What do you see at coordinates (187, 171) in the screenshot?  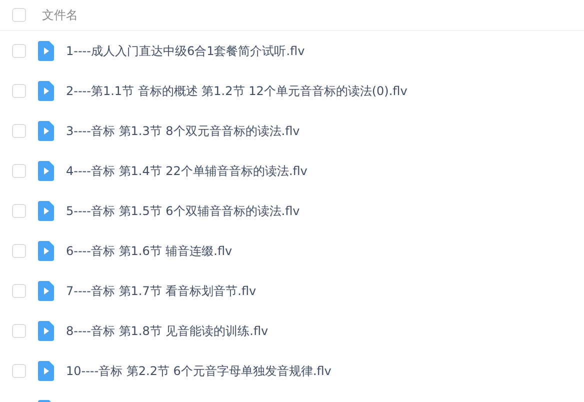 I see `file-name: 4----音标 第1.4节 22个单辅音音标的读法.flv` at bounding box center [187, 171].